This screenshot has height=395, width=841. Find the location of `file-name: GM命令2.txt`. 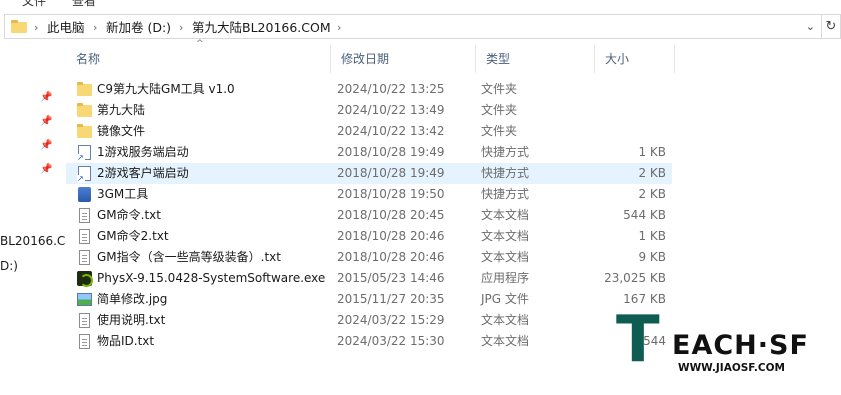

file-name: GM命令2.txt is located at coordinates (133, 236).